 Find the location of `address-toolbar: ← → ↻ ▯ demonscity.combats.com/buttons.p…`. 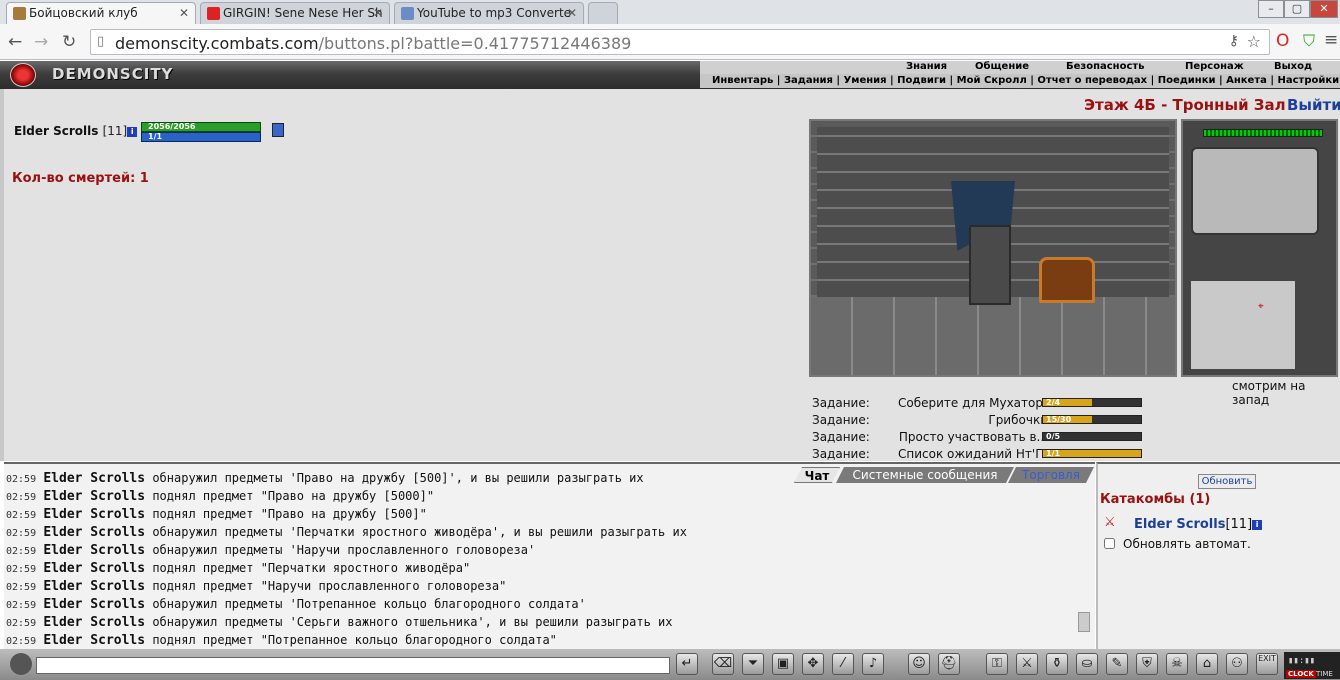

address-toolbar: ← → ↻ ▯ demonscity.combats.com/buttons.p… is located at coordinates (670, 42).